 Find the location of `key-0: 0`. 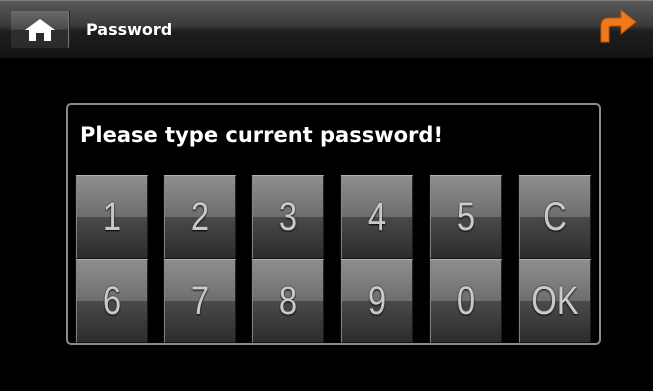

key-0: 0 is located at coordinates (466, 301).